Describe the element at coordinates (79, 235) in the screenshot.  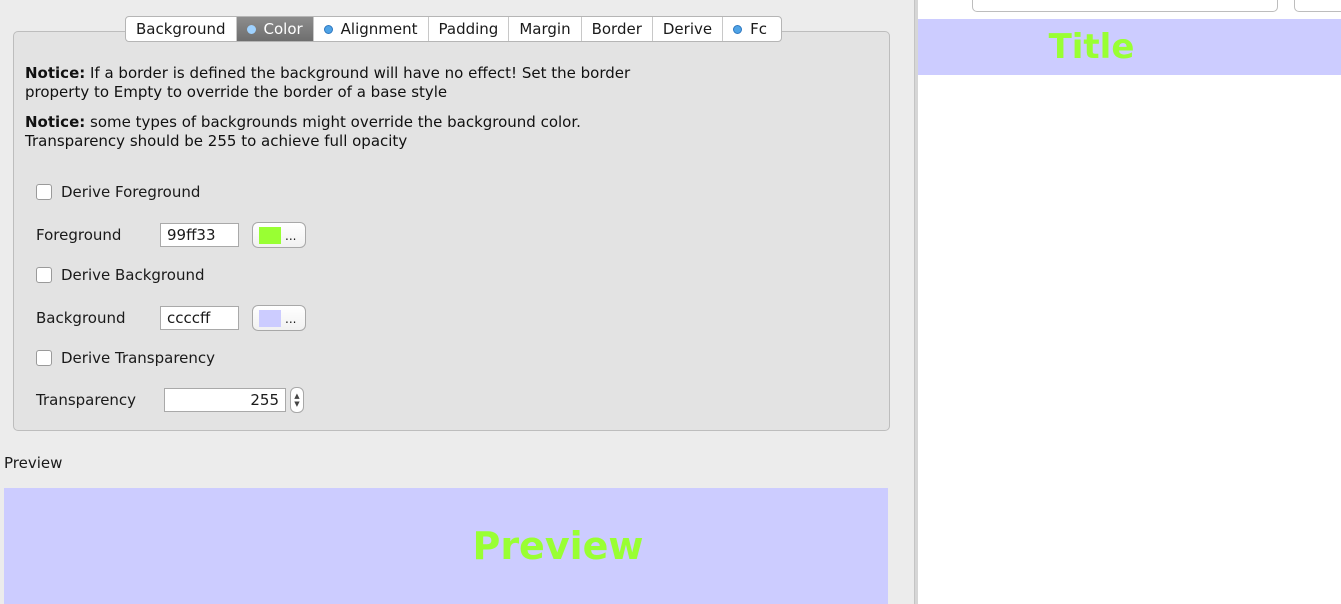
I see `foreground-label: Foreground` at that location.